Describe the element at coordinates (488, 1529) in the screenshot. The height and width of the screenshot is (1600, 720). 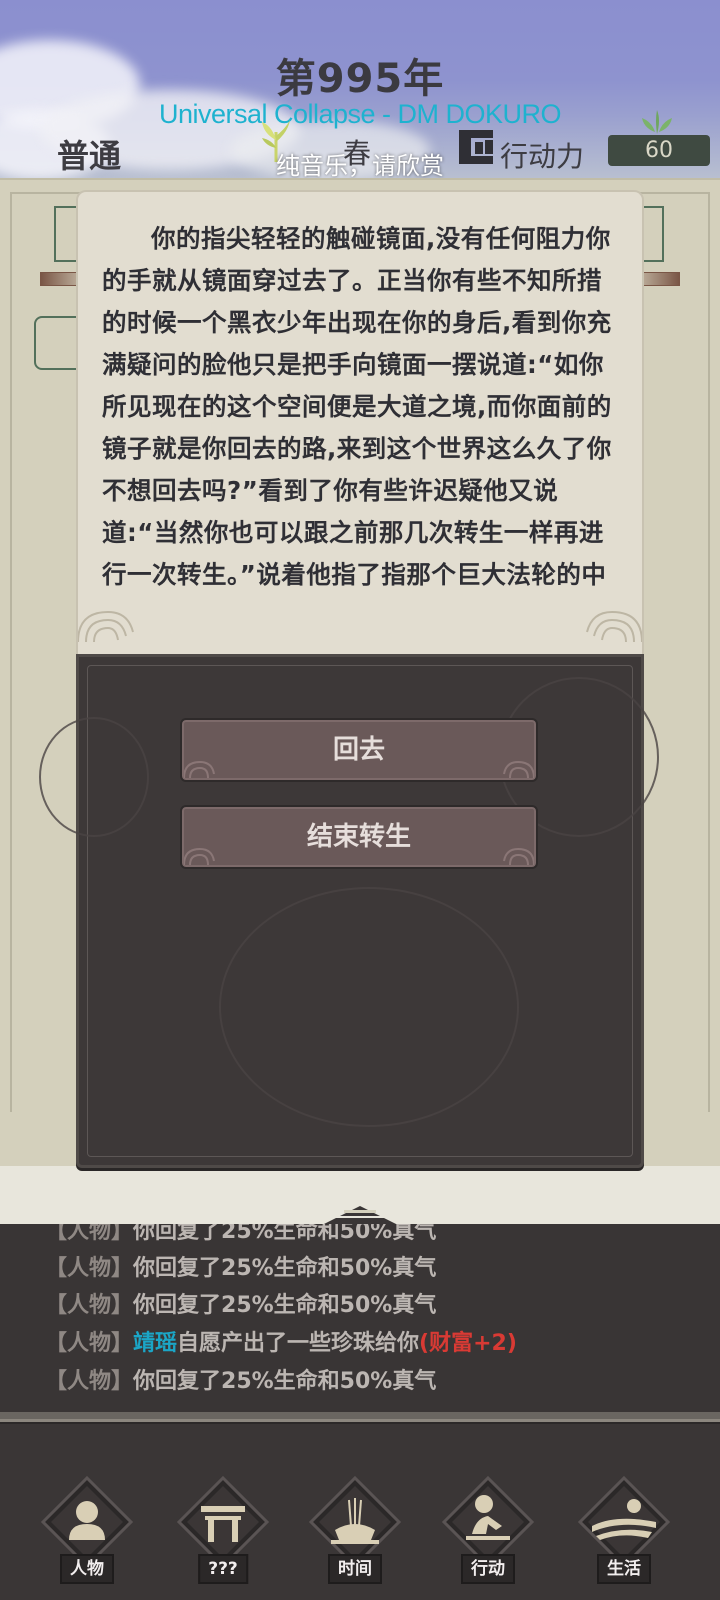
I see `nav-action: 行动` at that location.